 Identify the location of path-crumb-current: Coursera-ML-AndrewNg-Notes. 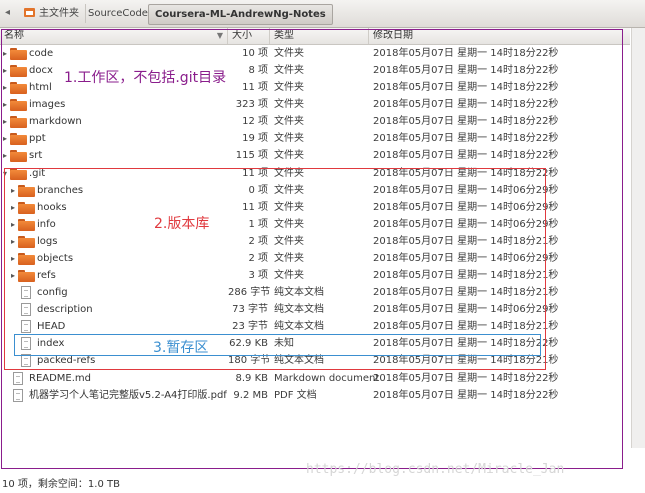
(240, 14).